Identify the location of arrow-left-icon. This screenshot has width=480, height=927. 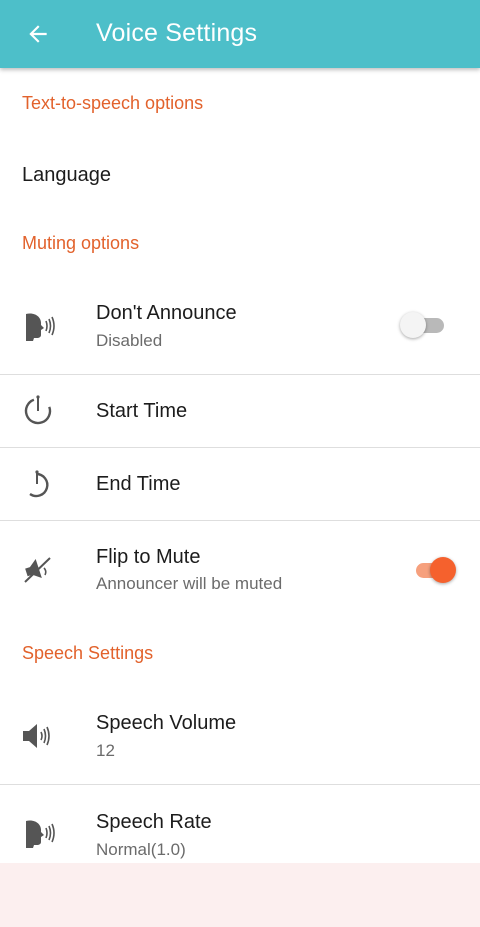
(38, 34).